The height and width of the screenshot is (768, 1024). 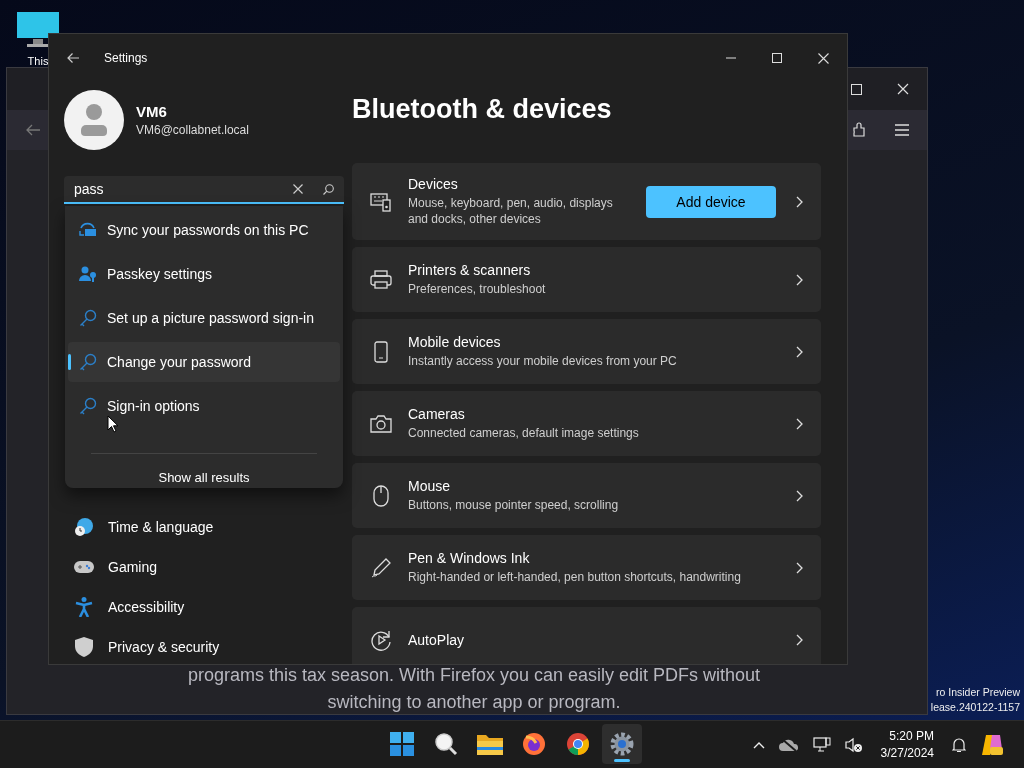 I want to click on settings-card: Devices Mouse, keyboard, pen, audio, displays and docks, other devices Add device, so click(x=586, y=201).